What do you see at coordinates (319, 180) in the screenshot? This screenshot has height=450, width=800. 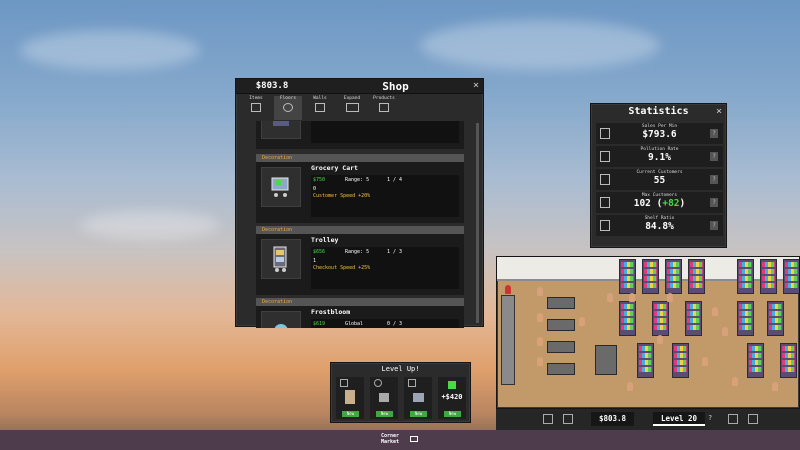 I see `item-price: $750` at bounding box center [319, 180].